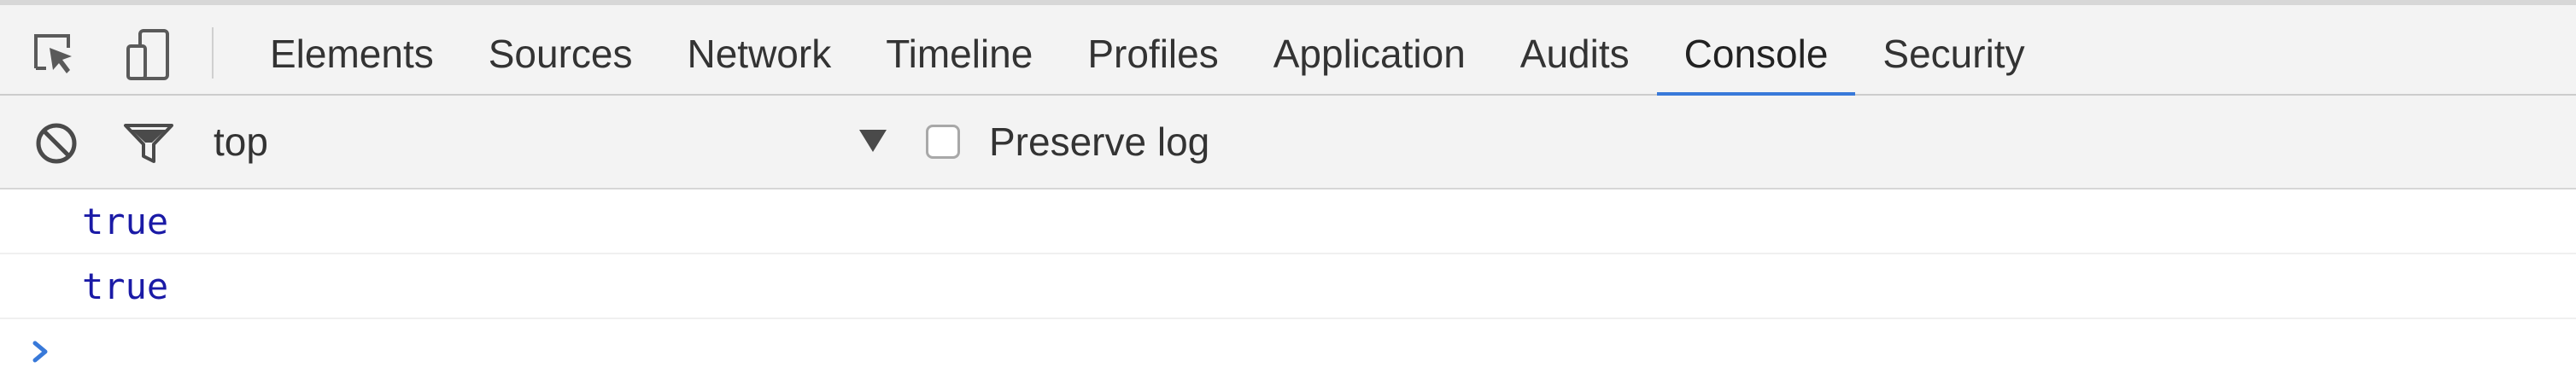 Image resolution: width=2576 pixels, height=379 pixels. What do you see at coordinates (1953, 51) in the screenshot?
I see `tab-security: Security` at bounding box center [1953, 51].